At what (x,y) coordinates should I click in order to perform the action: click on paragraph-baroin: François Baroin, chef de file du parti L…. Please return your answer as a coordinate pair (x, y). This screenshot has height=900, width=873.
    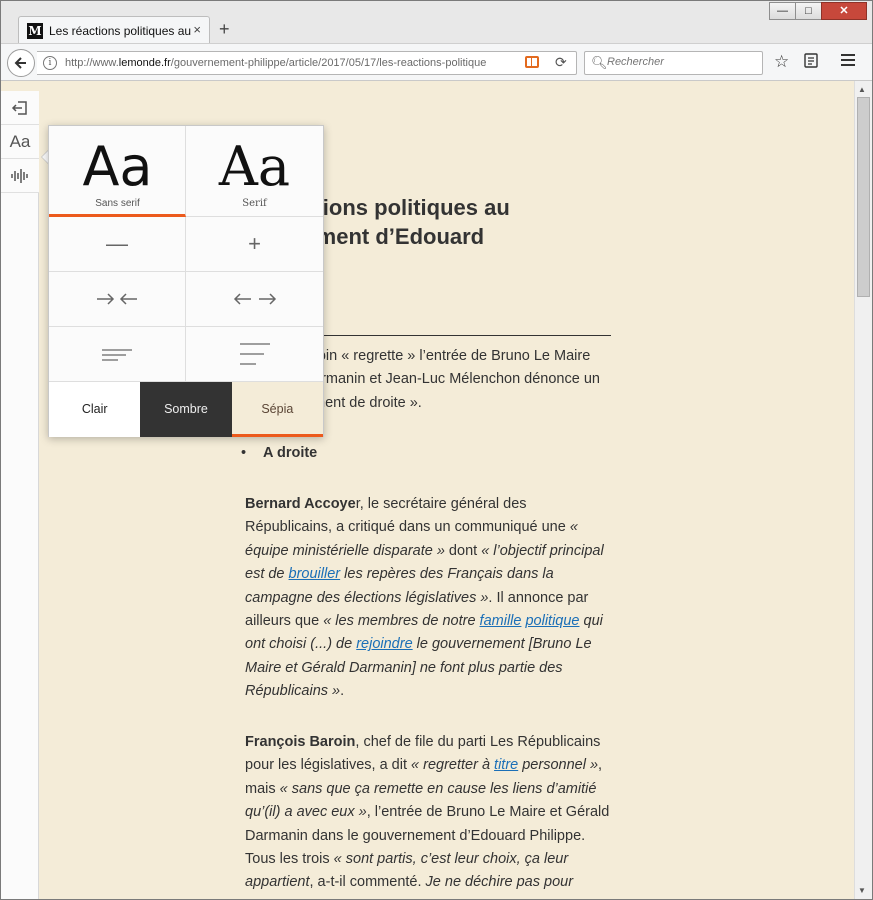
    Looking at the image, I should click on (427, 812).